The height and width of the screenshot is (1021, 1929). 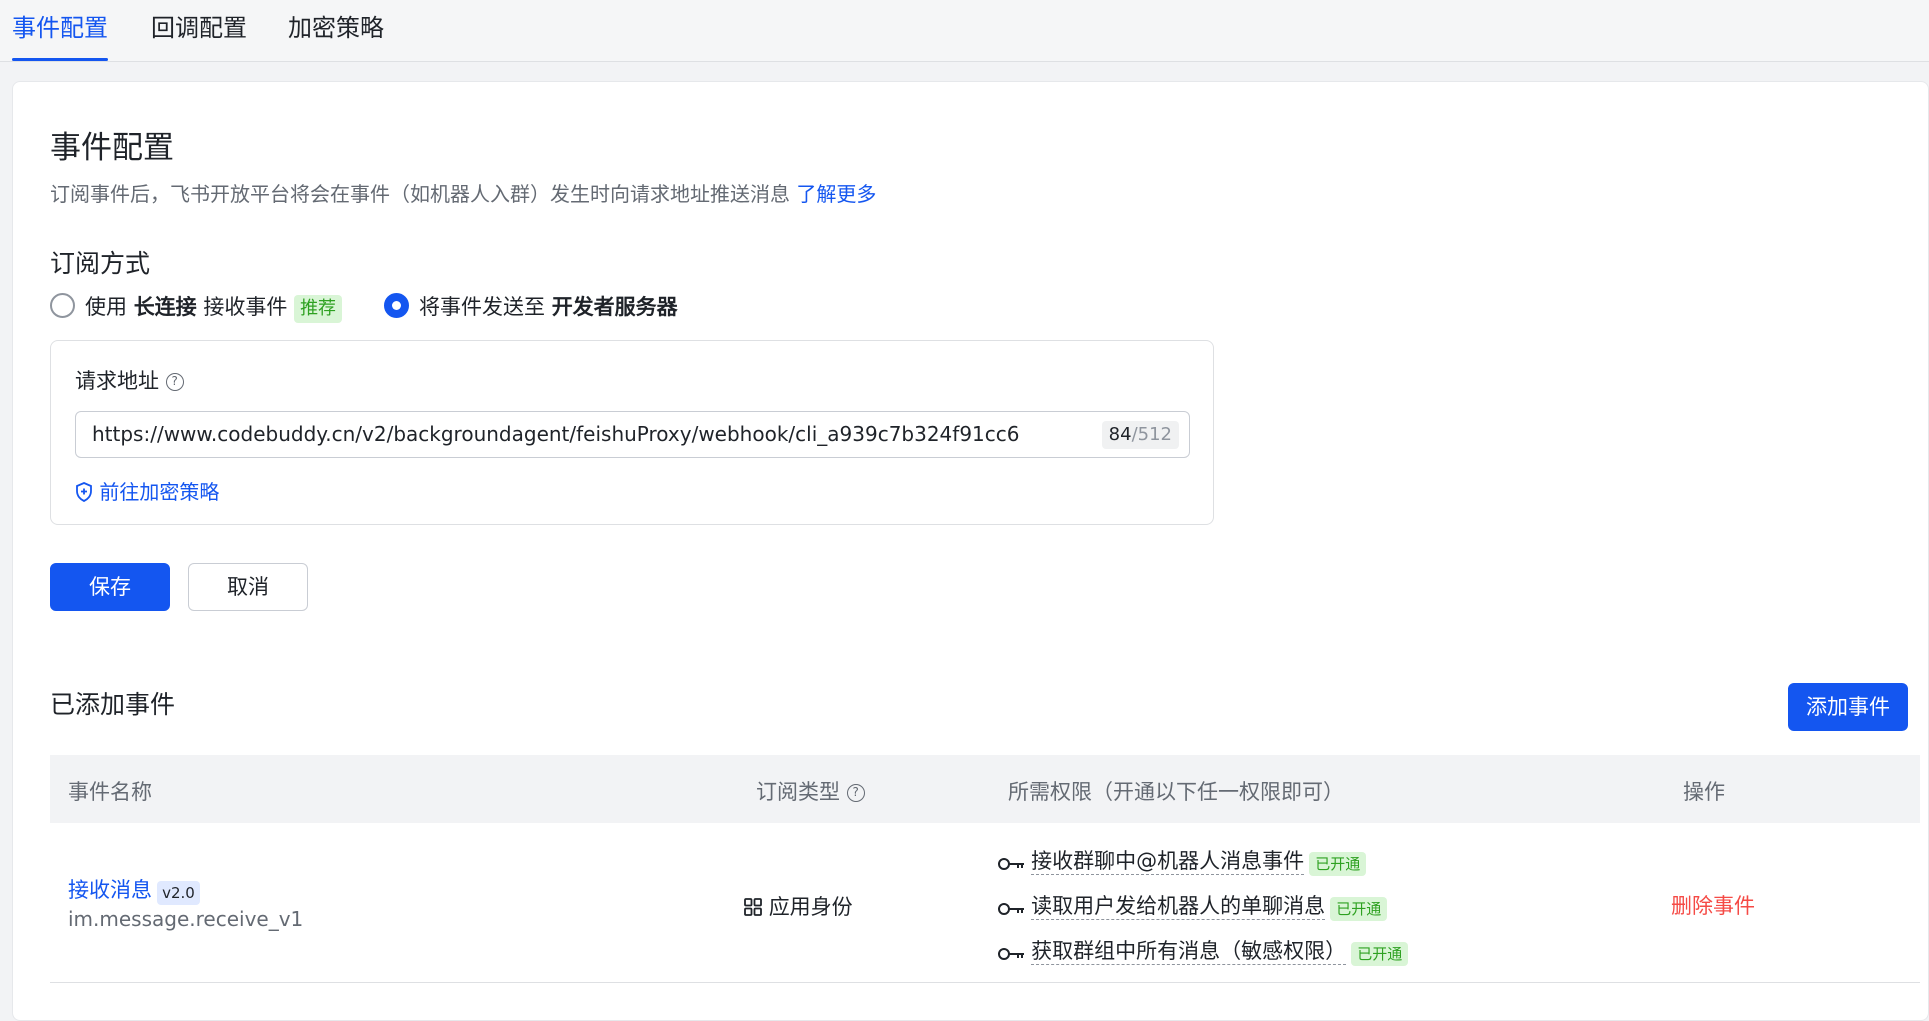 What do you see at coordinates (482, 307) in the screenshot?
I see `option2-prefix: 将事件发送至` at bounding box center [482, 307].